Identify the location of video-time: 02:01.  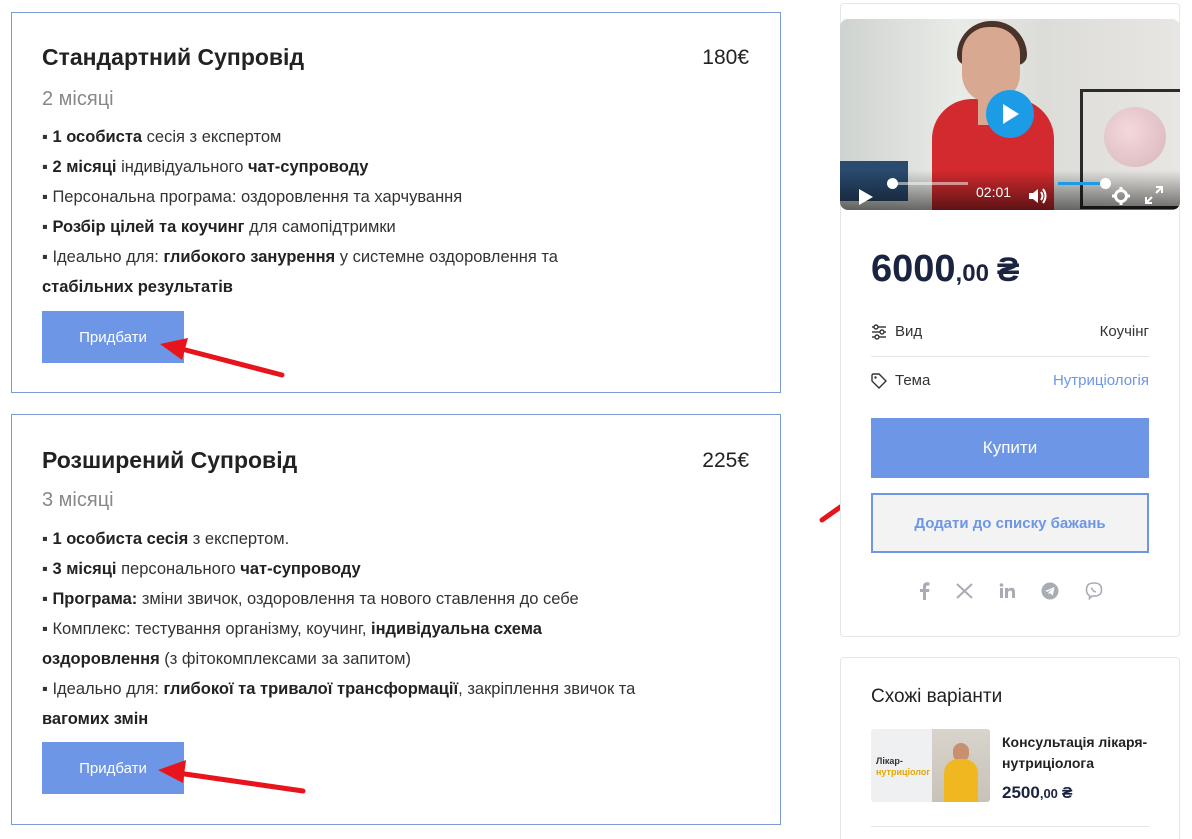
(994, 192).